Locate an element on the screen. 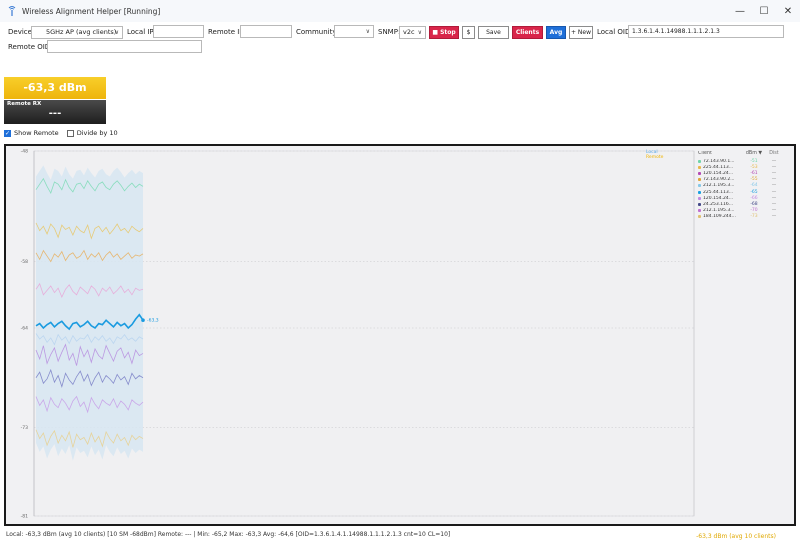 The image size is (800, 545). show-remote-checkbox: ✓ is located at coordinates (7, 133).